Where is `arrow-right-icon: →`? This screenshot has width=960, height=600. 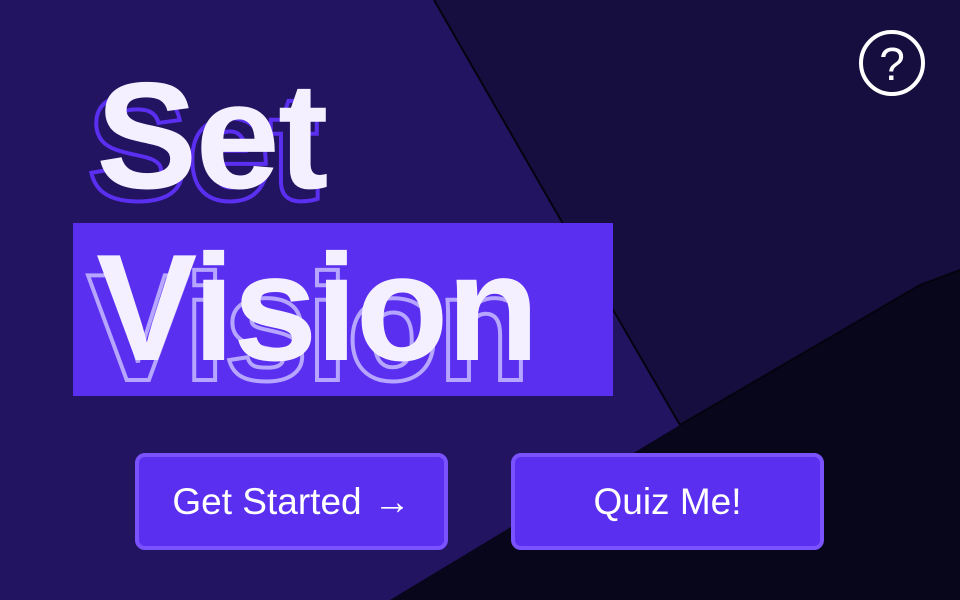 arrow-right-icon: → is located at coordinates (392, 501).